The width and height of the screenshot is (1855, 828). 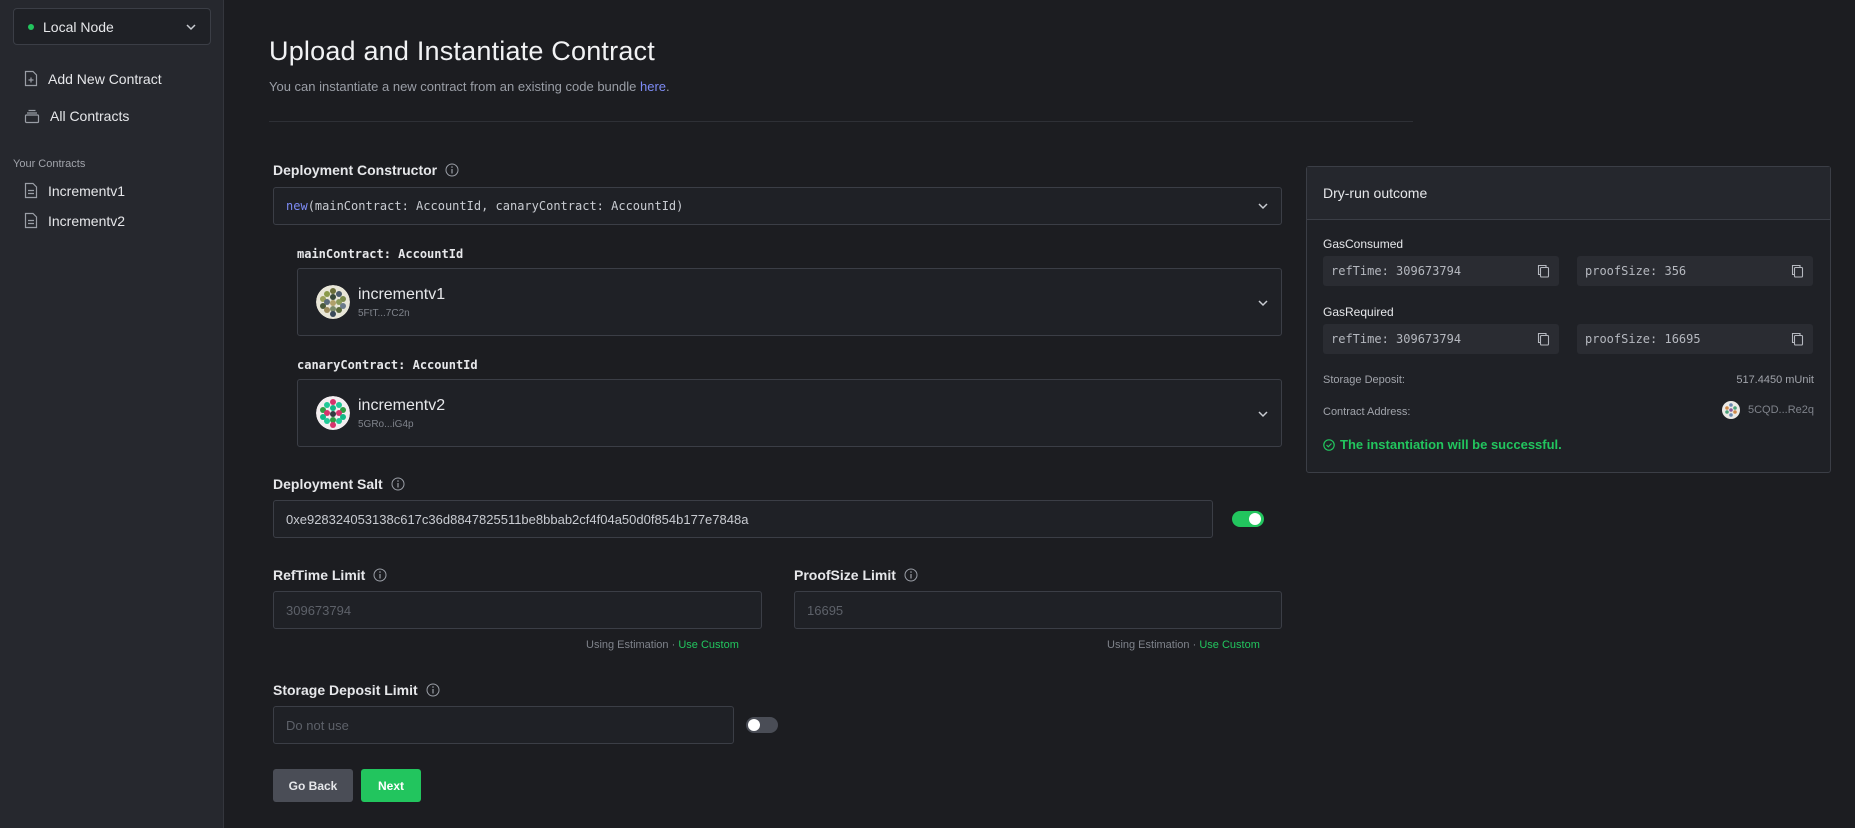 What do you see at coordinates (762, 725) in the screenshot?
I see `storage-limit-toggle` at bounding box center [762, 725].